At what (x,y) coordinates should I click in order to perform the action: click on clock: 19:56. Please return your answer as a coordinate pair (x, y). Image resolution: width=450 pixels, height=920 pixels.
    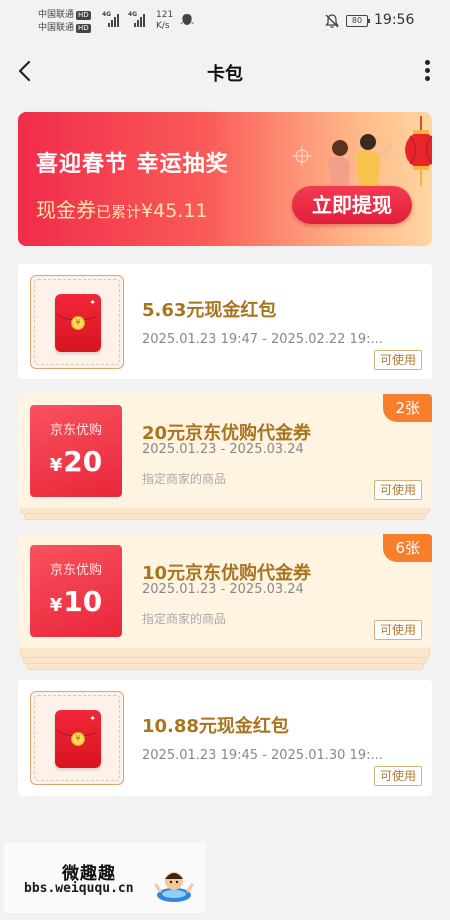
    Looking at the image, I should click on (394, 20).